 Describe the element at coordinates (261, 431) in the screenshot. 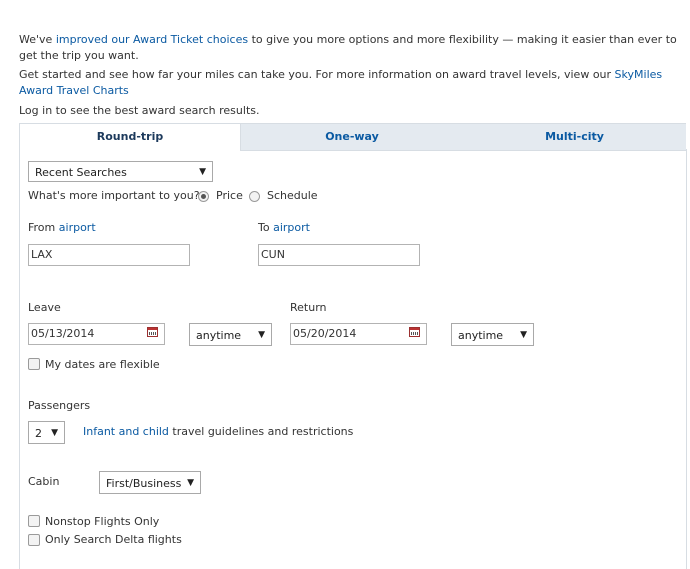

I see `infant-text: travel guidelines and restrictions` at that location.